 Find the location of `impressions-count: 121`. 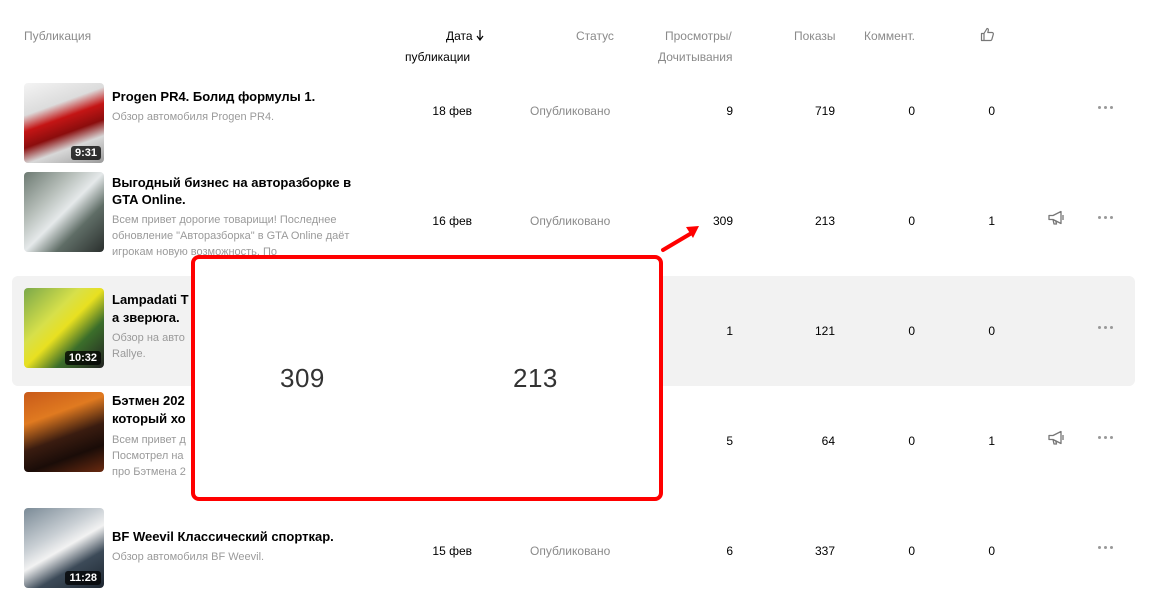

impressions-count: 121 is located at coordinates (824, 331).